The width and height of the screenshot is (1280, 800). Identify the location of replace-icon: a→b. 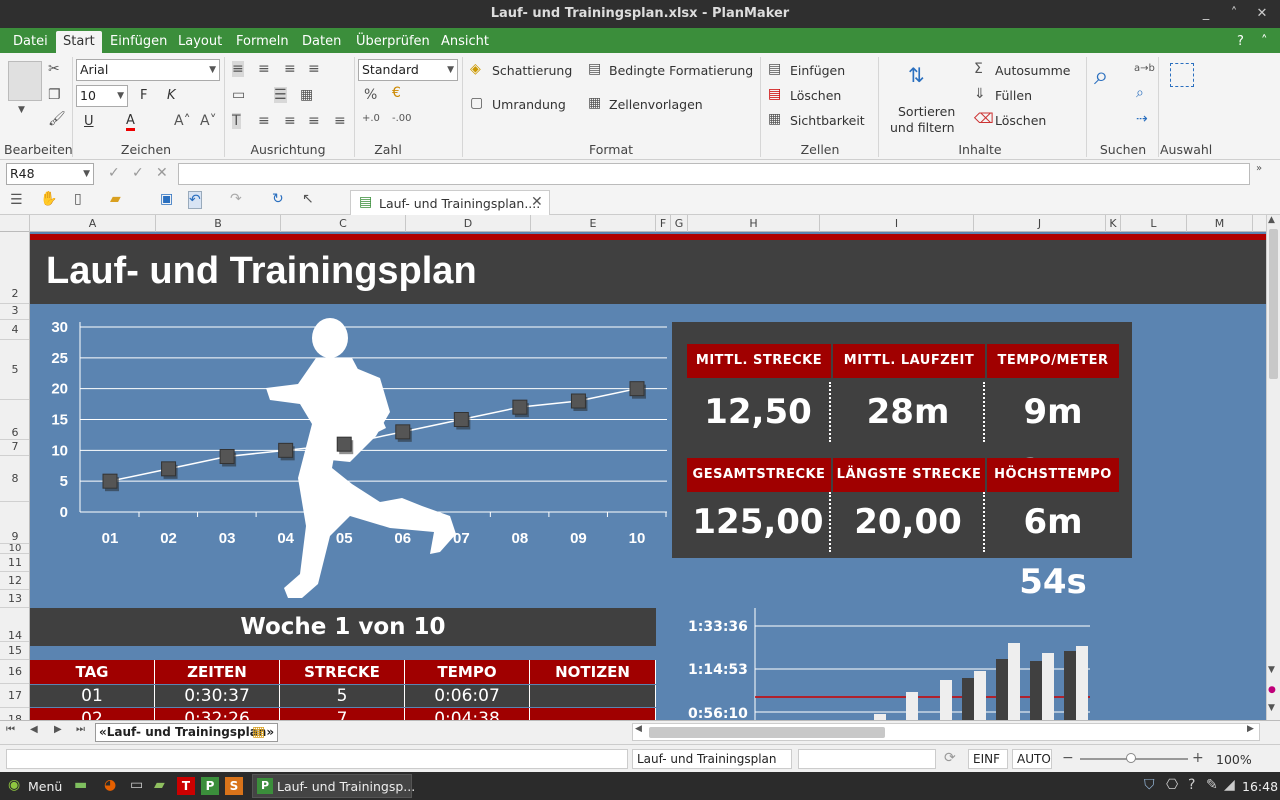
(1144, 68).